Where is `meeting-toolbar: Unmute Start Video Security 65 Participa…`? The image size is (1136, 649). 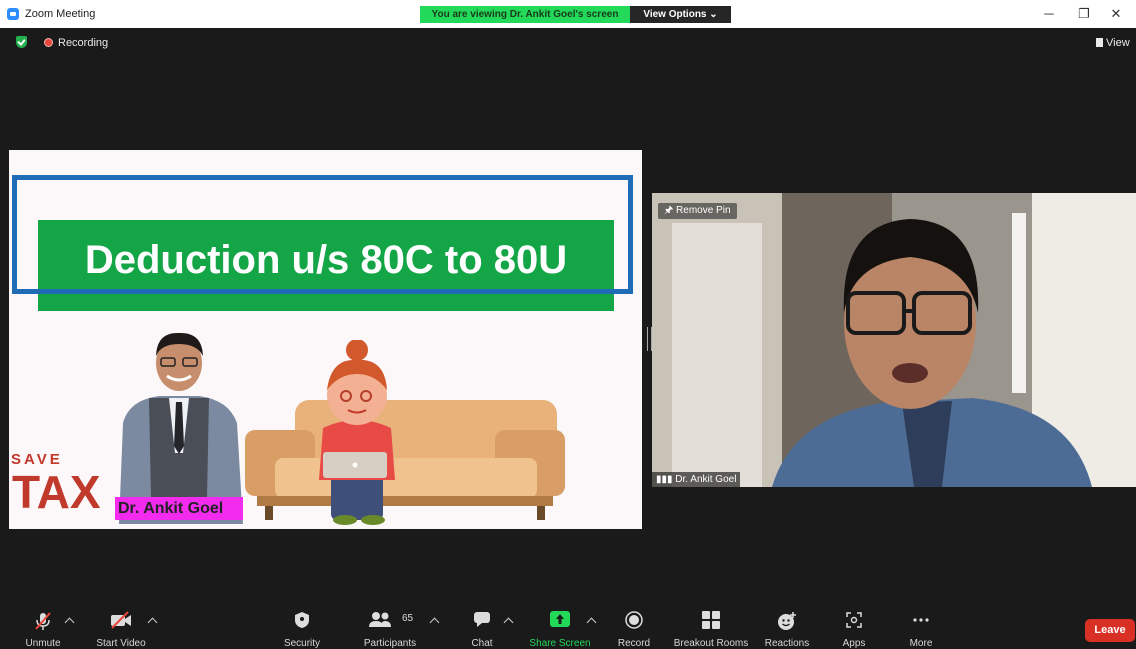
meeting-toolbar: Unmute Start Video Security 65 Participa… is located at coordinates (568, 627).